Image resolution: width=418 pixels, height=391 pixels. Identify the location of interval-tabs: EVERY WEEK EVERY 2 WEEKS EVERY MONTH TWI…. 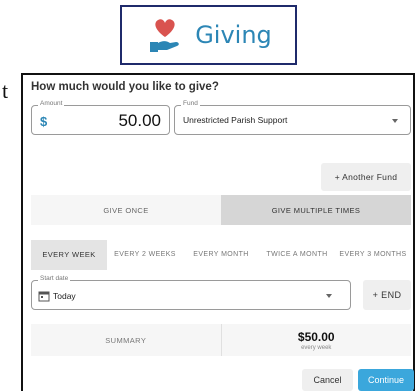
(221, 255).